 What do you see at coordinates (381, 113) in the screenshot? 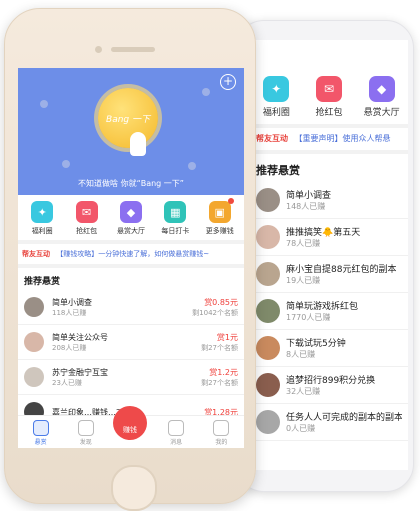
I see `back-grid-label: 悬赏大厅` at bounding box center [381, 113].